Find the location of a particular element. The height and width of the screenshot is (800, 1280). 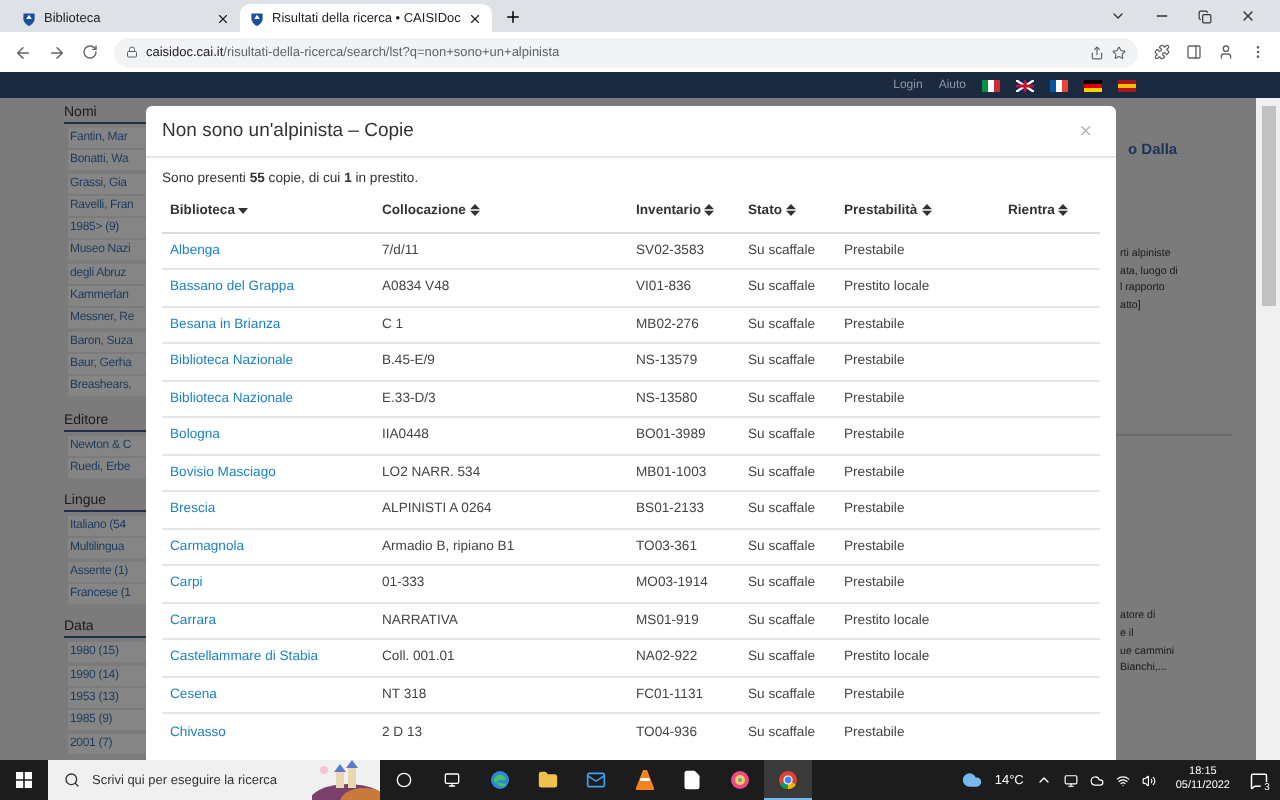

new-tab-icon is located at coordinates (513, 17).